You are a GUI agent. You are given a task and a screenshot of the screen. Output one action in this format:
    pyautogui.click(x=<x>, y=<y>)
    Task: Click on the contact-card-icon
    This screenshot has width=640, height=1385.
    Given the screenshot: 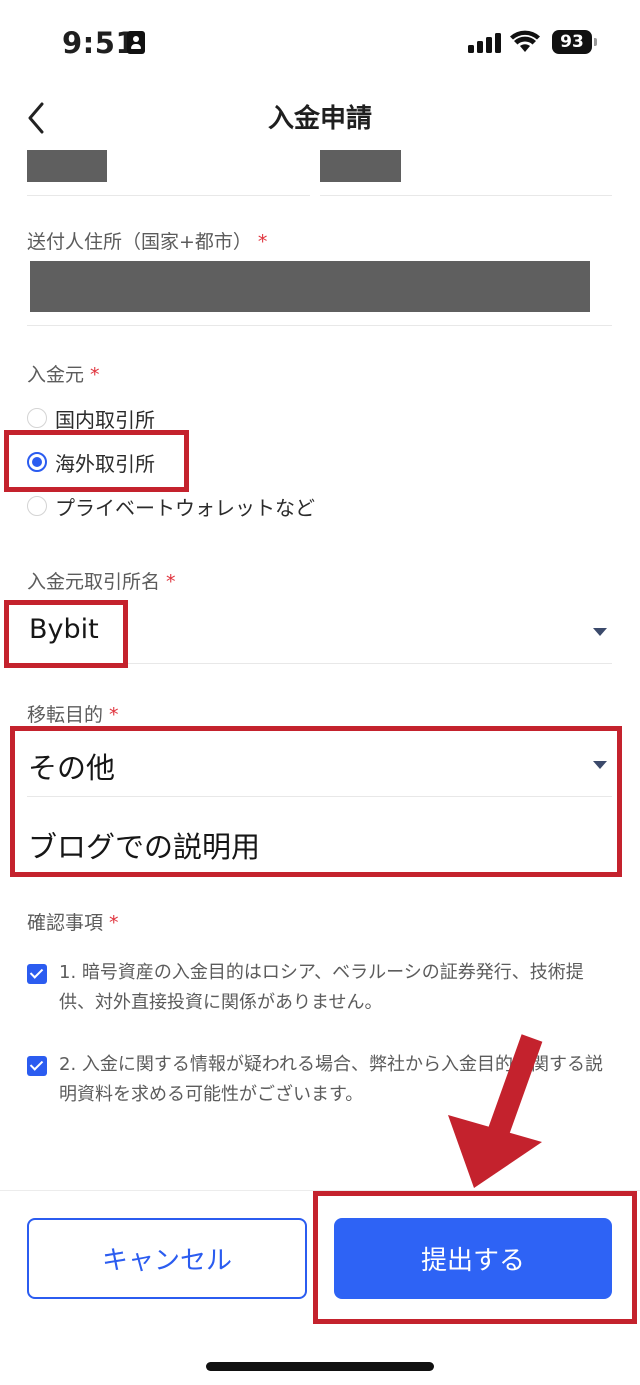 What is the action you would take?
    pyautogui.click(x=136, y=42)
    